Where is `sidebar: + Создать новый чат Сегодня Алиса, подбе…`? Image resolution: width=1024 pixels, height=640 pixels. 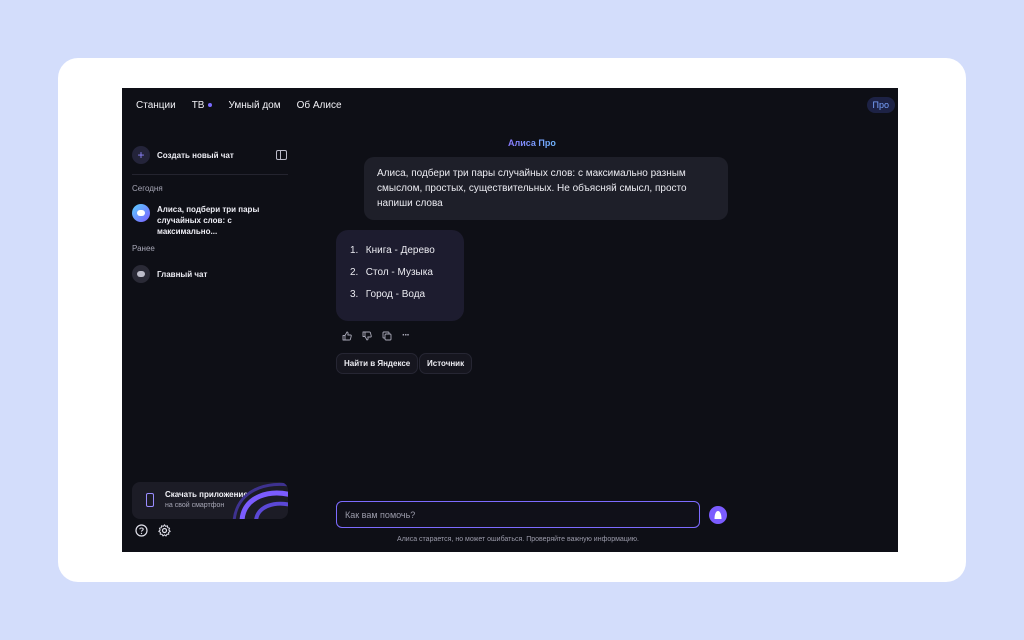 sidebar: + Создать новый чат Сегодня Алиса, подбе… is located at coordinates (210, 337).